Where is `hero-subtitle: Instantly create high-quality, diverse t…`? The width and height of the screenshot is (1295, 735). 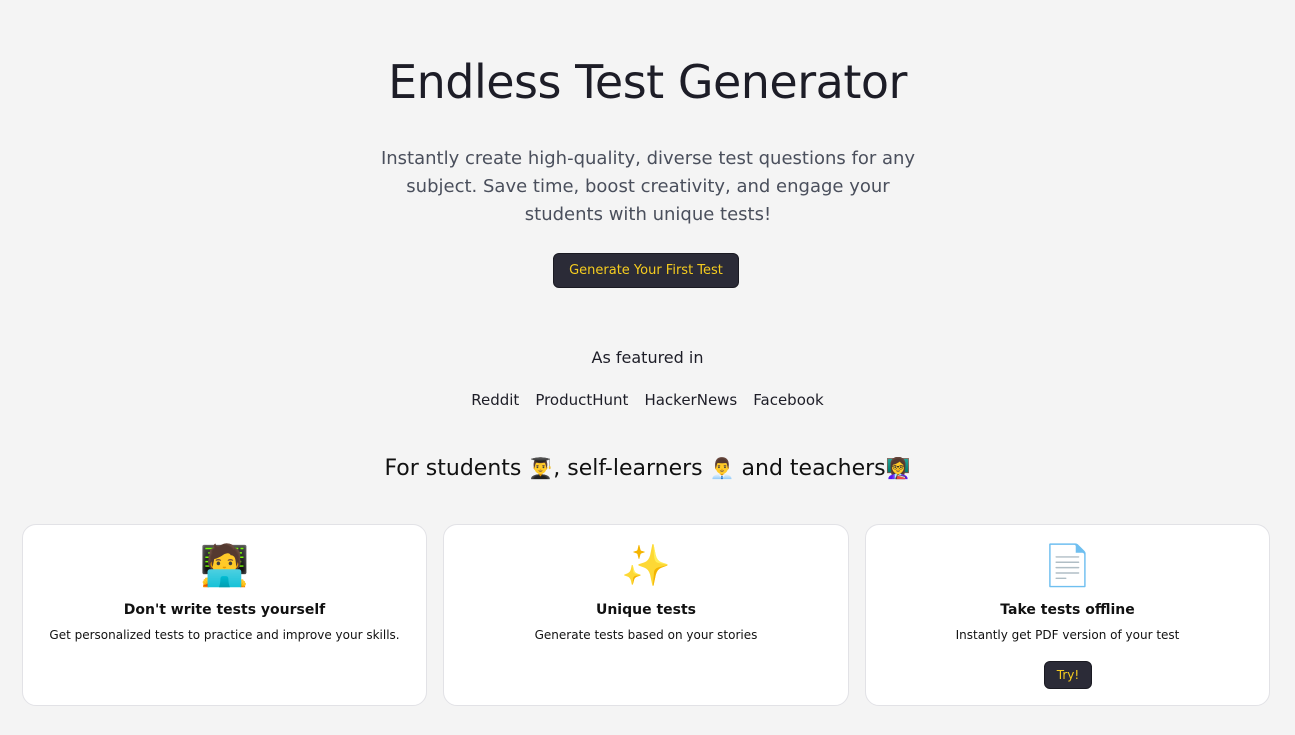
hero-subtitle: Instantly create high-quality, diverse t… is located at coordinates (648, 186).